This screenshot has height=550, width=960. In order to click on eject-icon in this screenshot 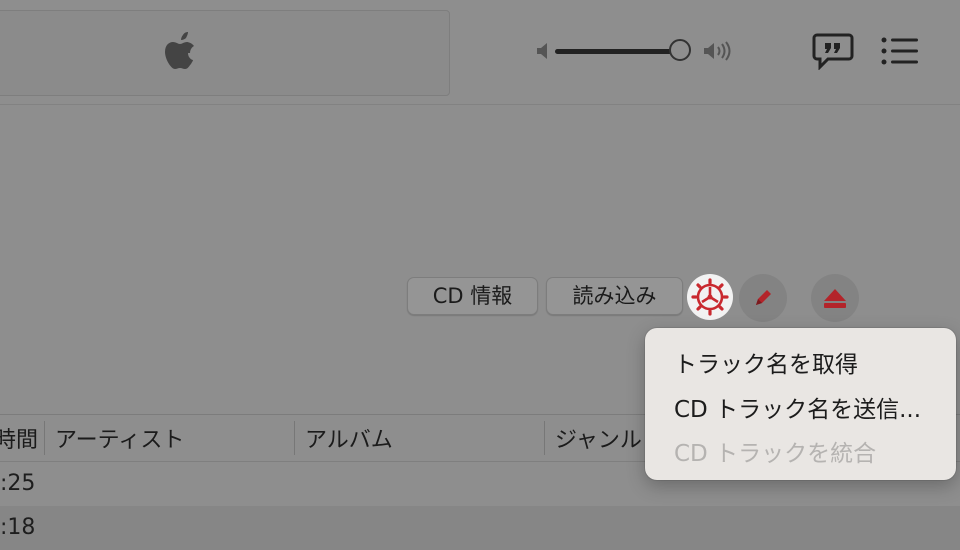, I will do `click(835, 298)`.